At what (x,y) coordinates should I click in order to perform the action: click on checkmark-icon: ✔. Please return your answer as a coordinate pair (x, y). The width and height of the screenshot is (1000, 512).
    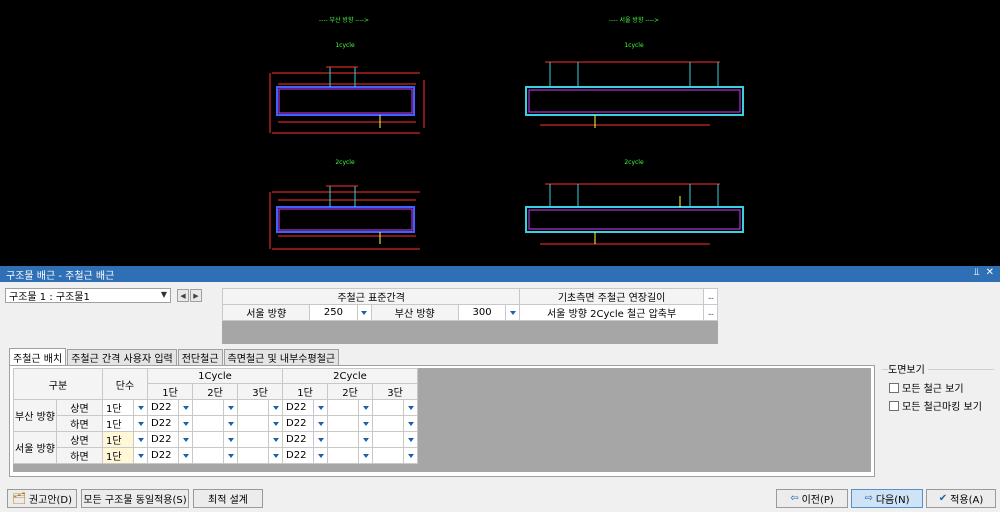
    Looking at the image, I should click on (943, 498).